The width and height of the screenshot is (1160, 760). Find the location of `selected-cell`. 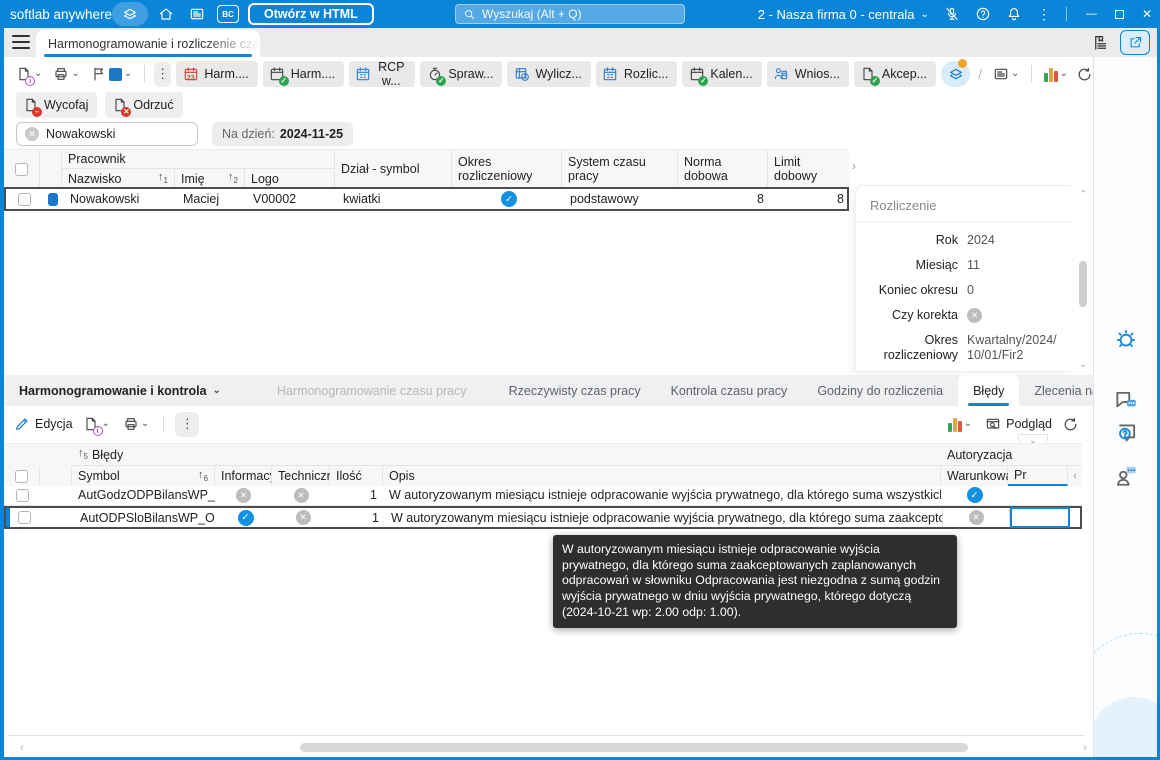

selected-cell is located at coordinates (1040, 517).